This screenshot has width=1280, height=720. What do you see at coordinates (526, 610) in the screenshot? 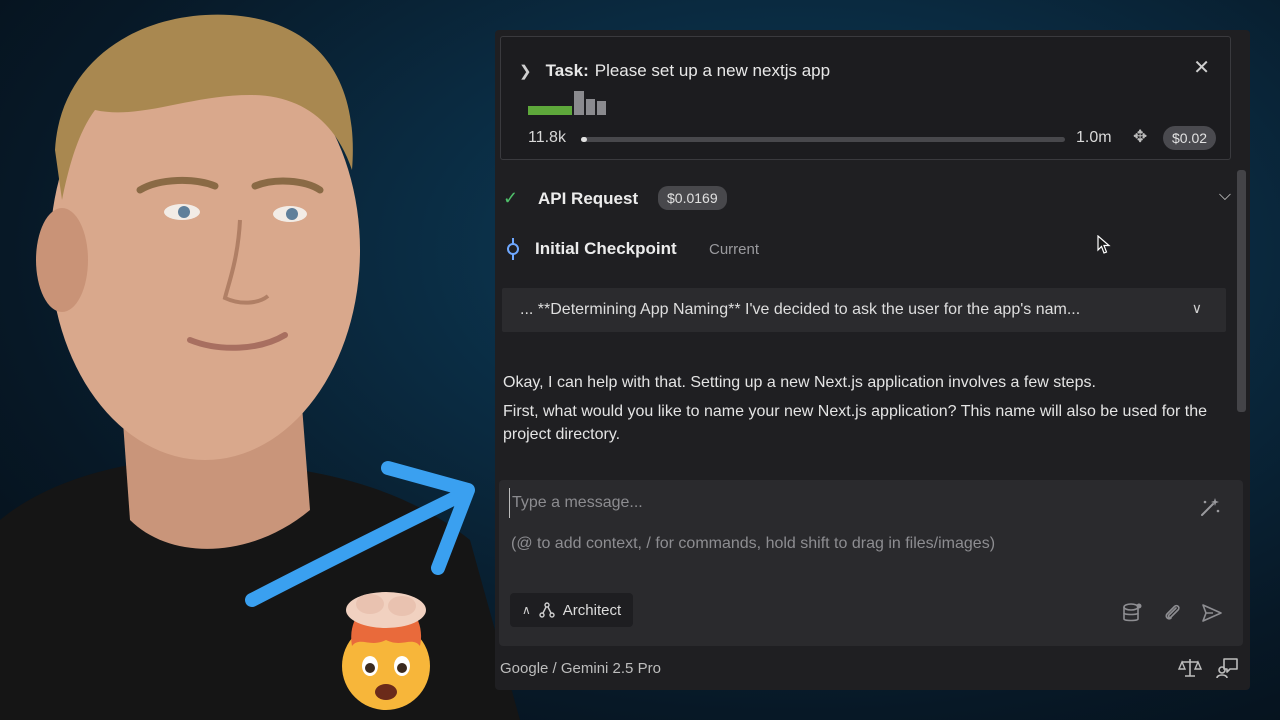
I see `chevron-up-icon: ∧` at bounding box center [526, 610].